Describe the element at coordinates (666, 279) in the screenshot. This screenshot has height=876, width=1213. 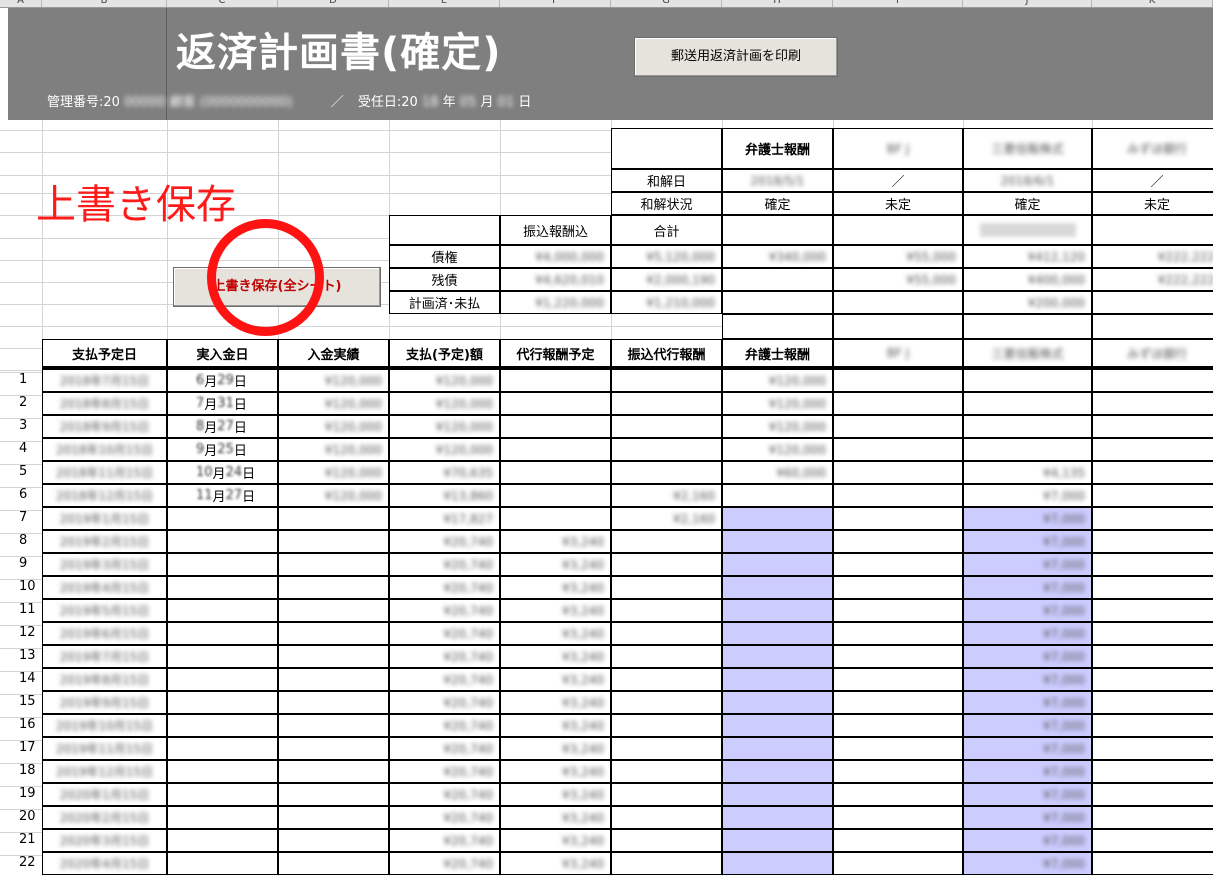
I see `totals-total-2: ¥2,000,190` at that location.